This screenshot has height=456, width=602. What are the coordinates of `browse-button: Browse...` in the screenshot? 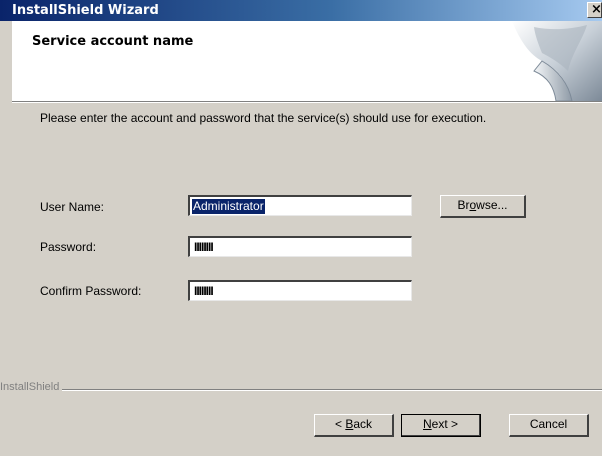 It's located at (483, 206).